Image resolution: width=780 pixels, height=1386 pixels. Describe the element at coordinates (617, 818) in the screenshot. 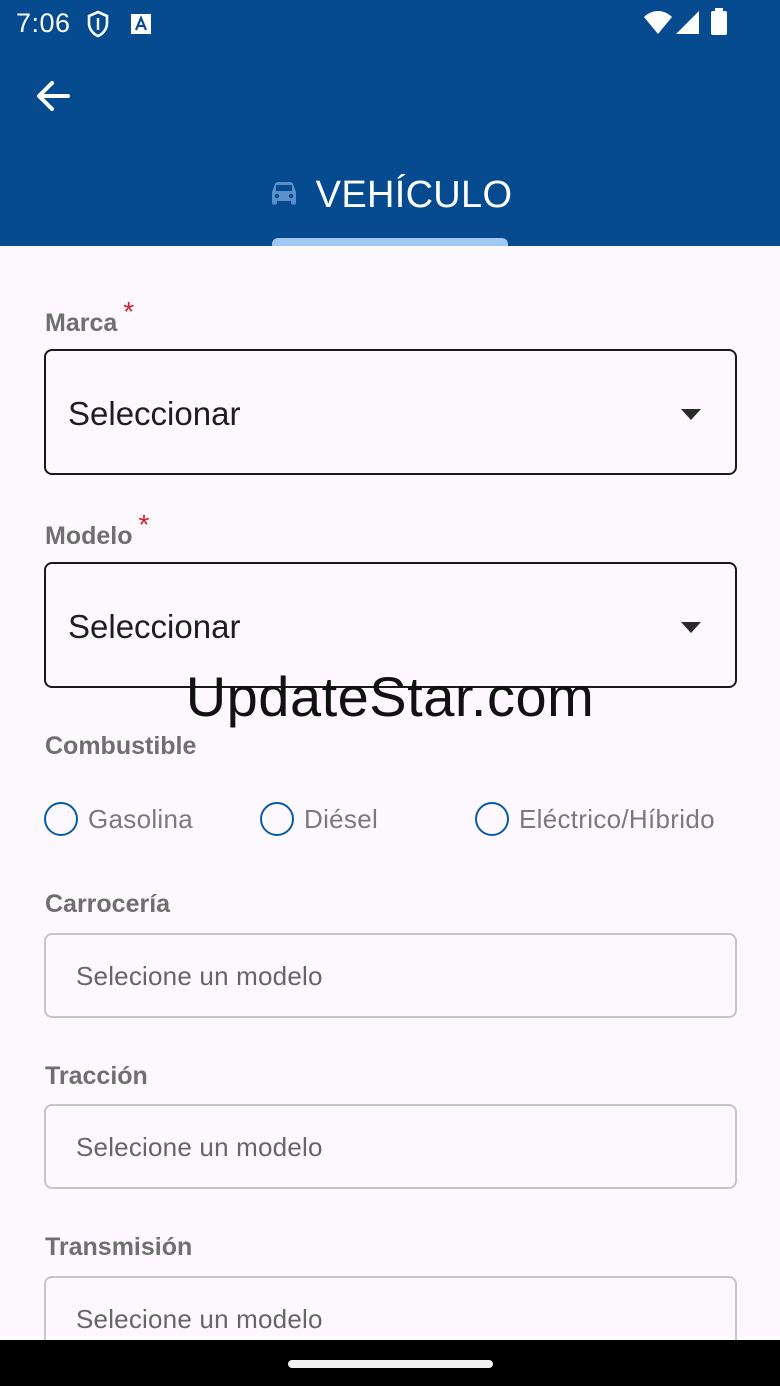

I see `radio-label: Eléctrico/Híbrido` at that location.